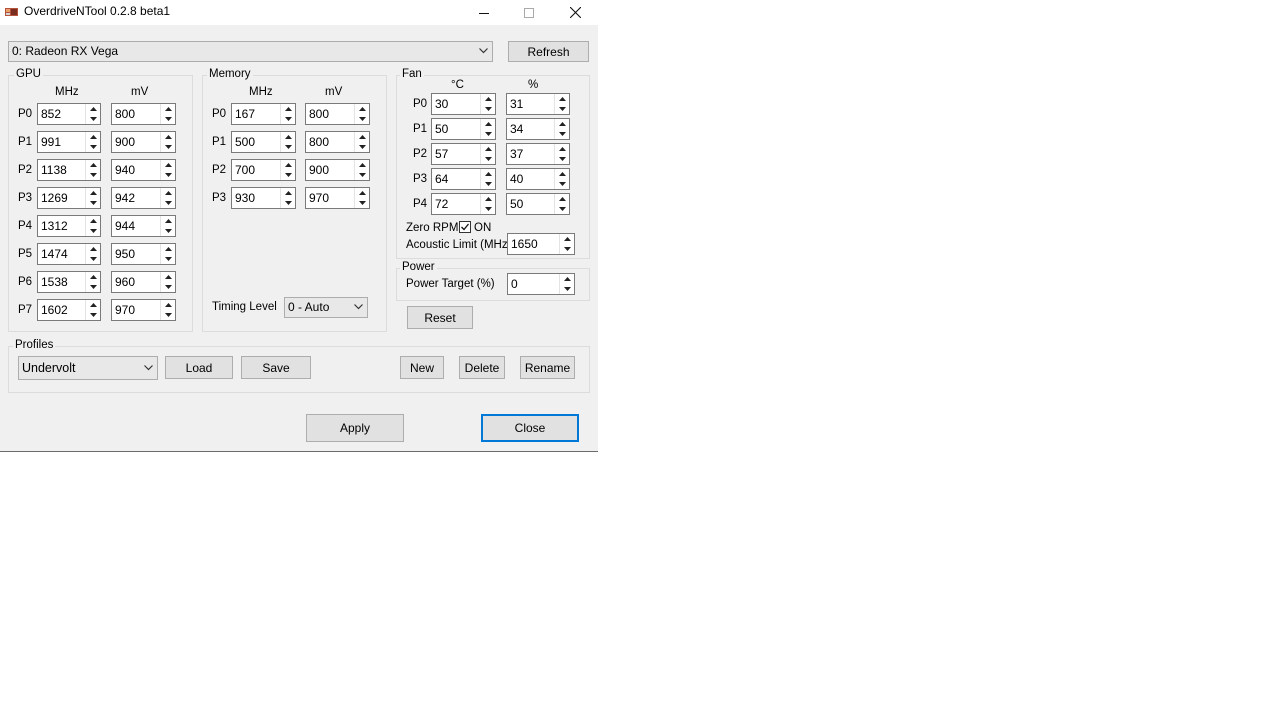 The width and height of the screenshot is (1273, 713). I want to click on device-select: 0: Radeon RX Vega, so click(250, 51).